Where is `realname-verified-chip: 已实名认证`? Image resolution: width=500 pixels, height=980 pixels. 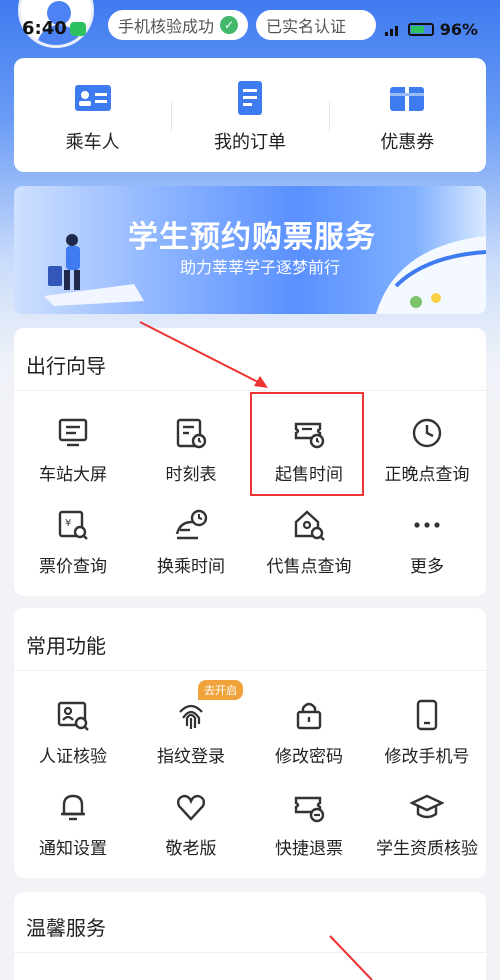 realname-verified-chip: 已实名认证 is located at coordinates (316, 25).